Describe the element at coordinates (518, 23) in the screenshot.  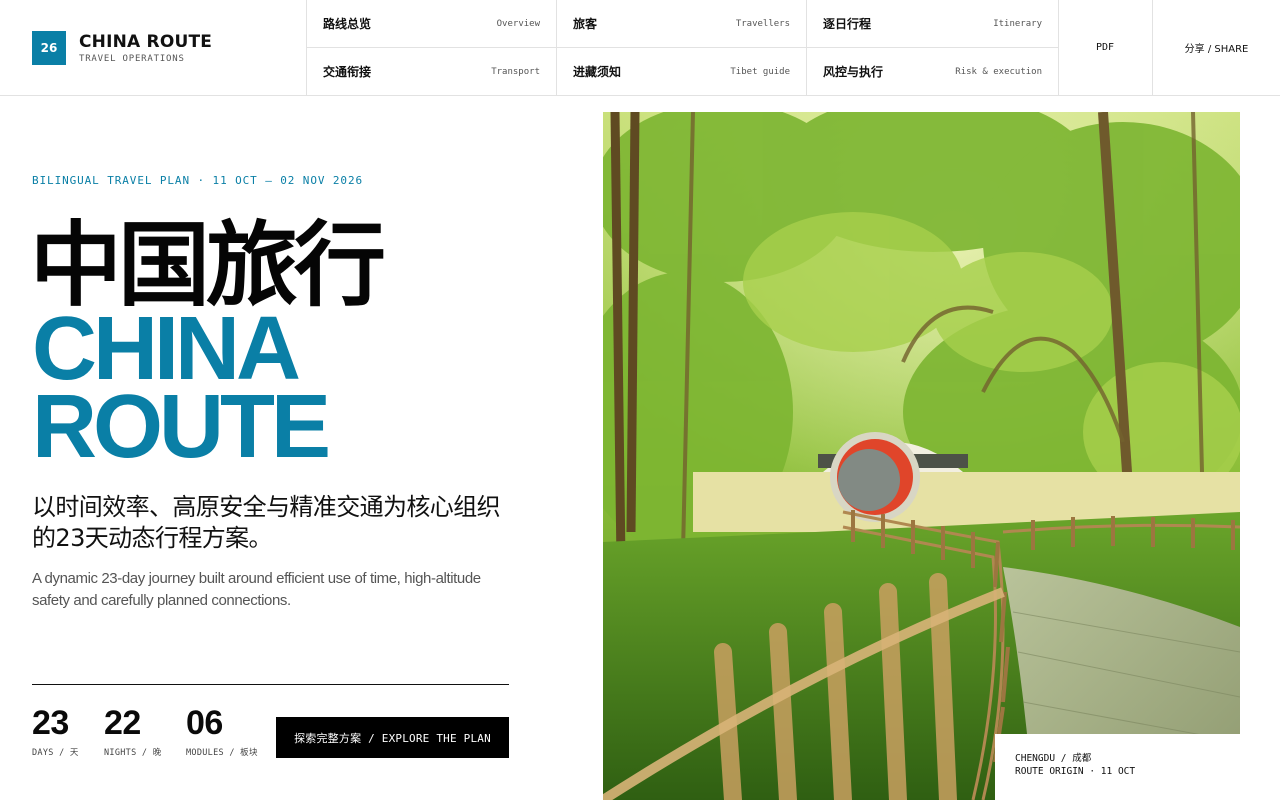
I see `nav-label-en: Overview` at that location.